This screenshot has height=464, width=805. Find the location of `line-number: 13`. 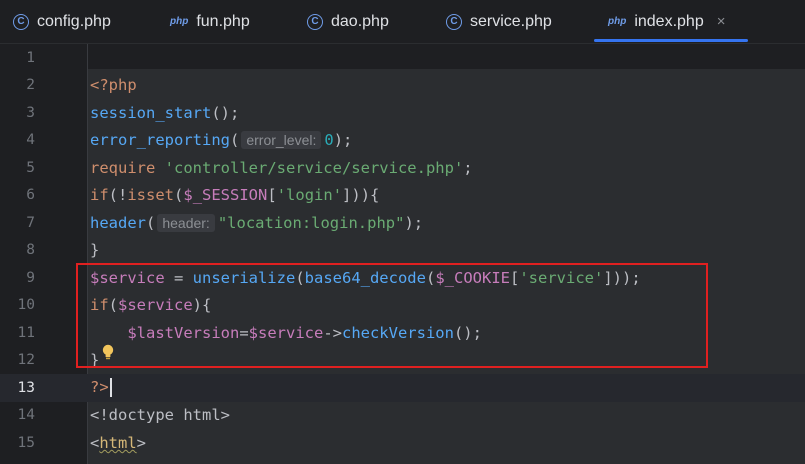

line-number: 13 is located at coordinates (26, 387).